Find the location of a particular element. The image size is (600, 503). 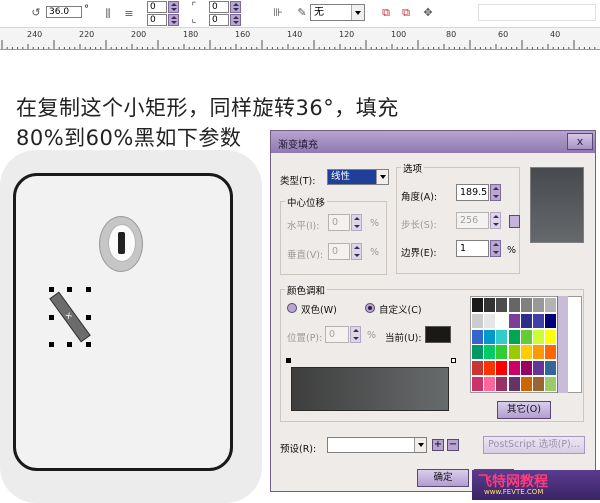

lock-icon is located at coordinates (514, 221).